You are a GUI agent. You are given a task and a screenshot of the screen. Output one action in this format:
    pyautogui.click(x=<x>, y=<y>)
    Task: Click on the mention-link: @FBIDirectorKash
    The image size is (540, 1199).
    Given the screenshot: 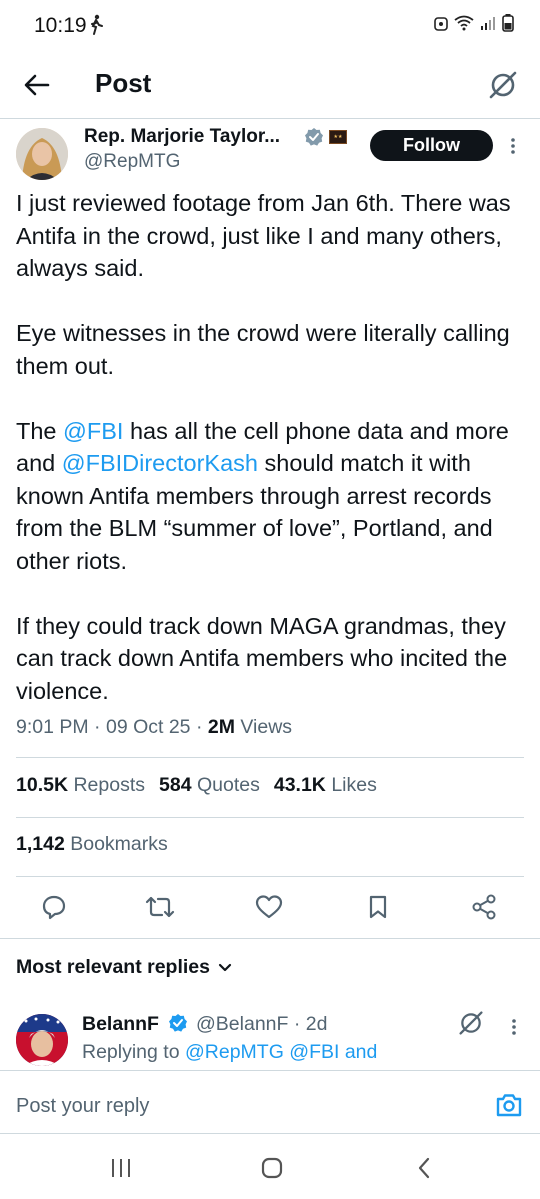 What is the action you would take?
    pyautogui.click(x=160, y=463)
    